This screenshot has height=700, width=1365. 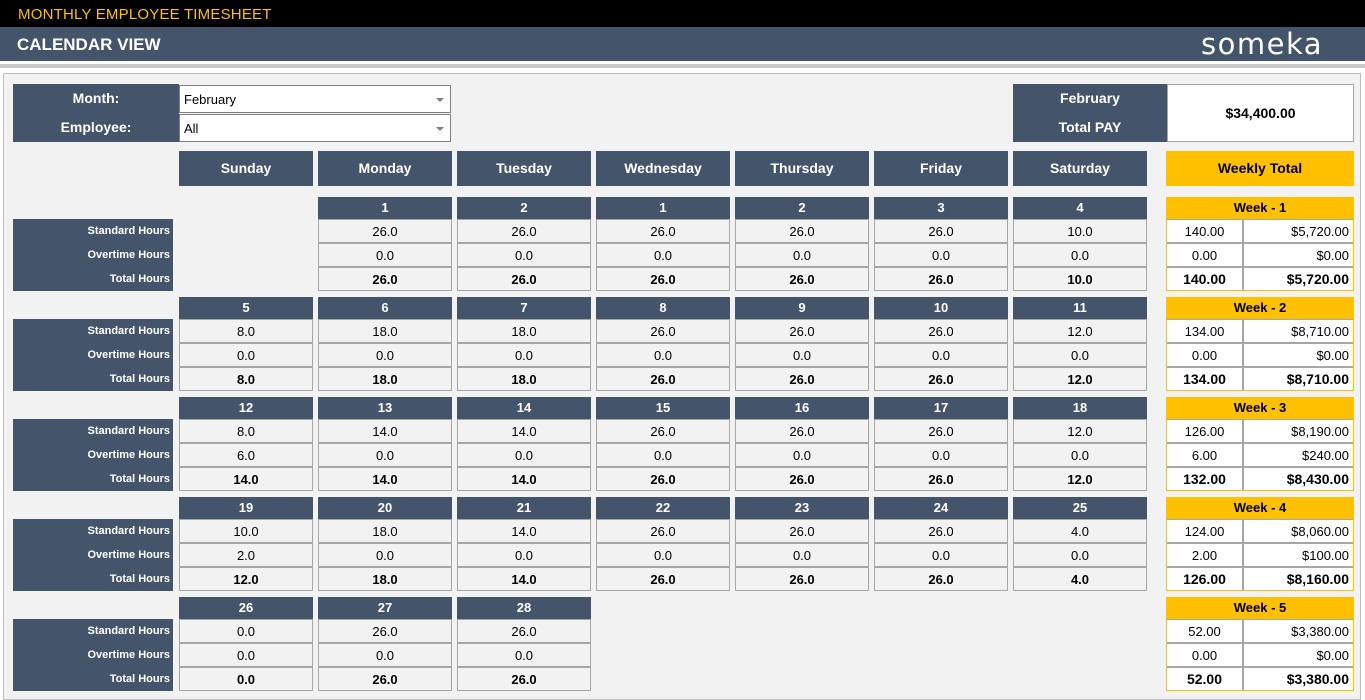 I want to click on row-label: Total Hours, so click(x=93, y=679).